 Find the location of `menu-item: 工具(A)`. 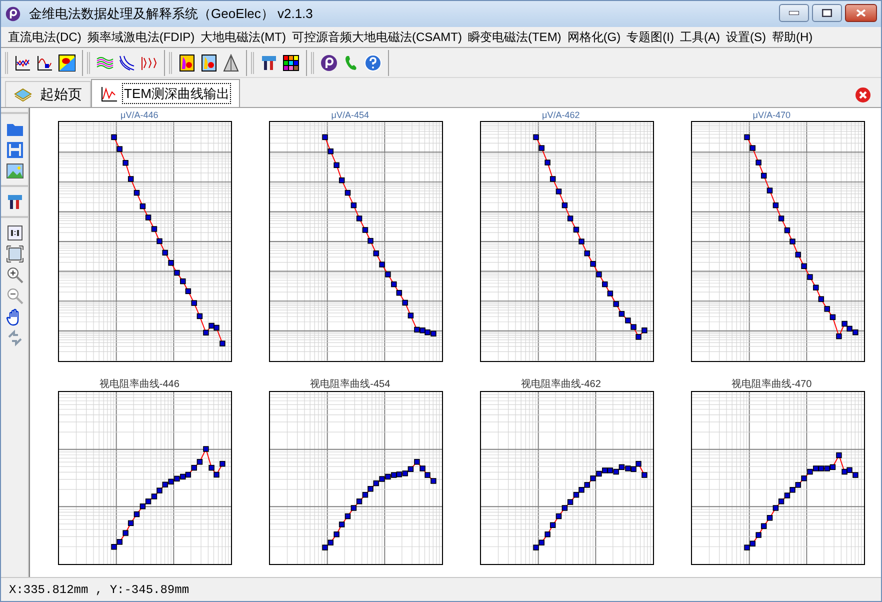

menu-item: 工具(A) is located at coordinates (699, 37).